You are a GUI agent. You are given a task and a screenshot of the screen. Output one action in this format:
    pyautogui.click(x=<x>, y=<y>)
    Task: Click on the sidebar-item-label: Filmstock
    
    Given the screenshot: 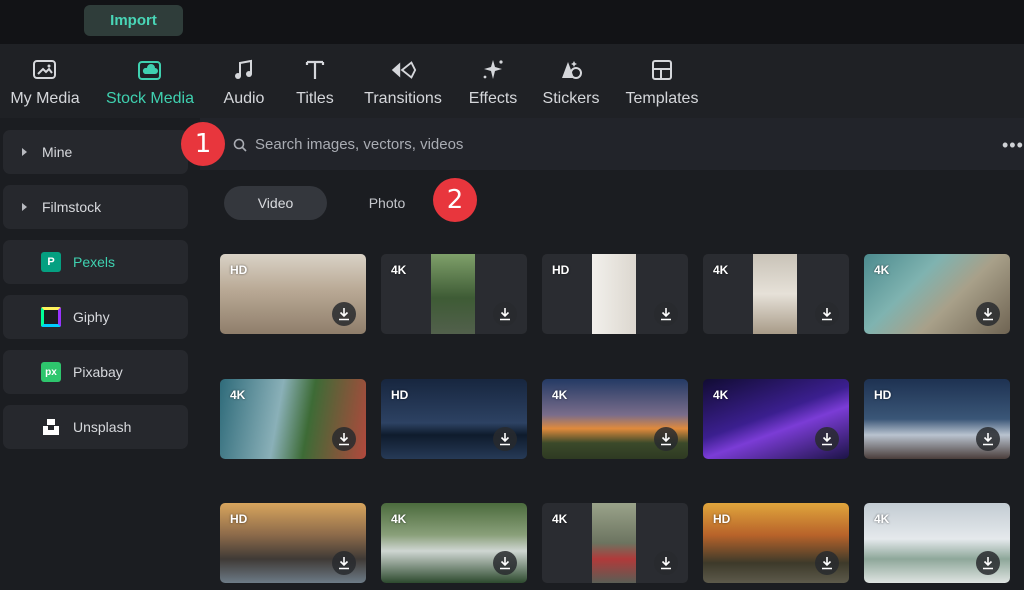 What is the action you would take?
    pyautogui.click(x=72, y=207)
    